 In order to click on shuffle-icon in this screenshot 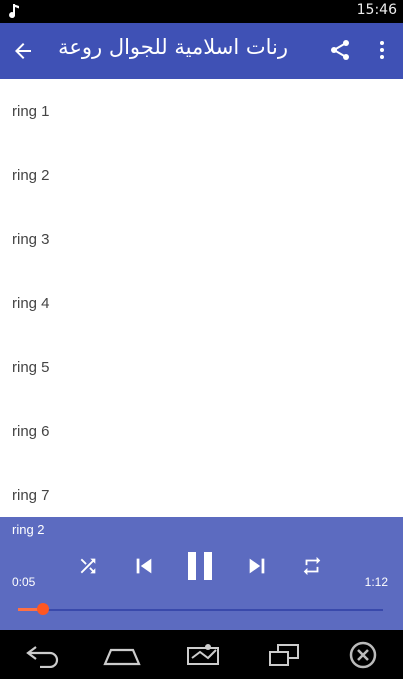, I will do `click(88, 566)`.